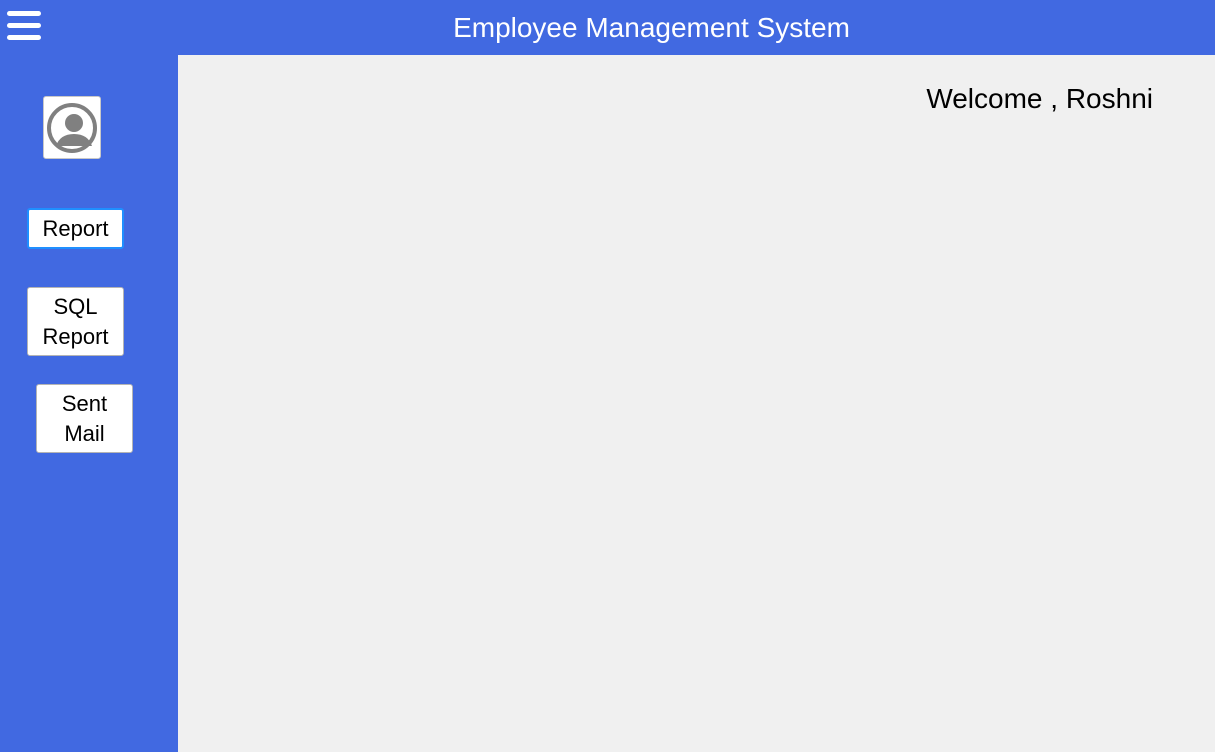 The width and height of the screenshot is (1215, 752). Describe the element at coordinates (1039, 98) in the screenshot. I see `welcome-message: Welcome , Roshni` at that location.